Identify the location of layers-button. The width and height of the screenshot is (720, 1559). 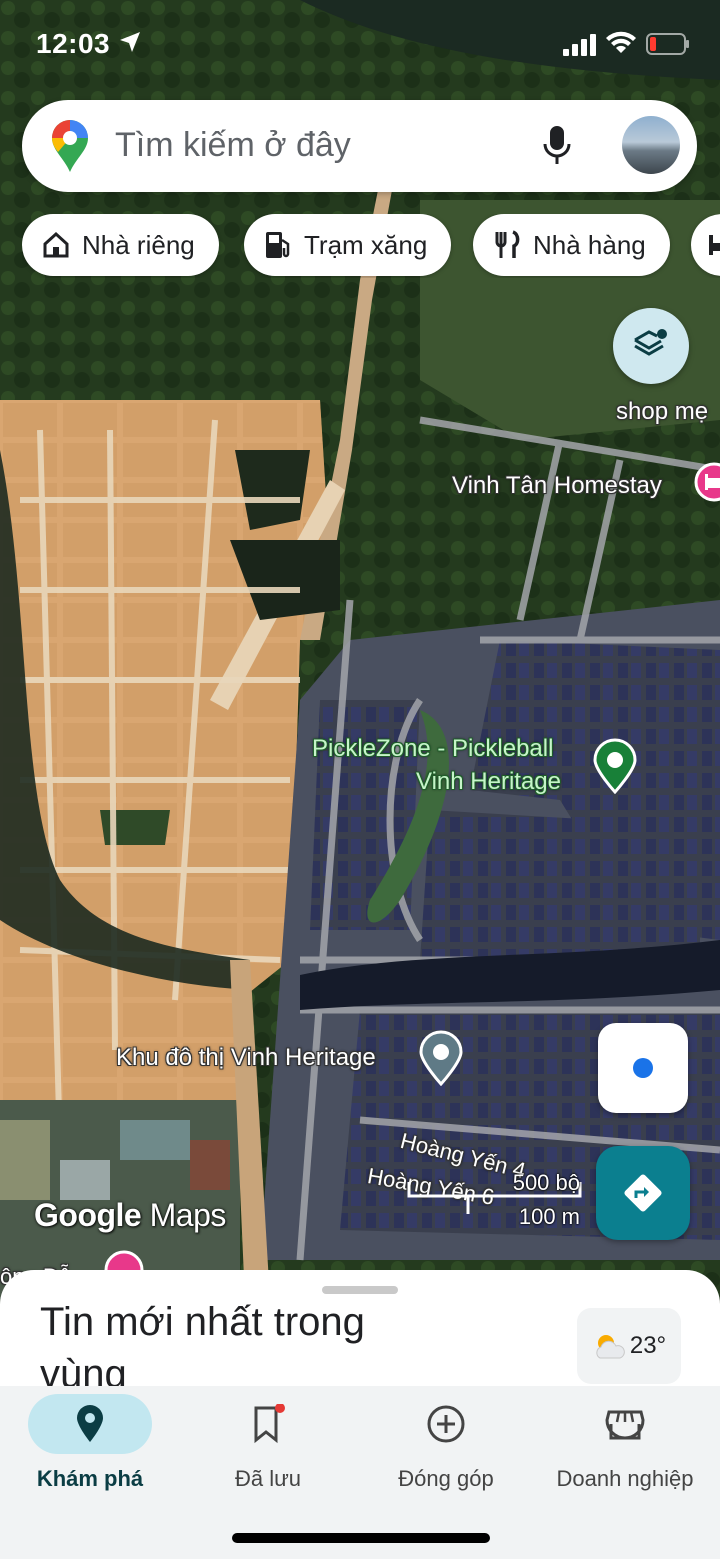
(651, 346).